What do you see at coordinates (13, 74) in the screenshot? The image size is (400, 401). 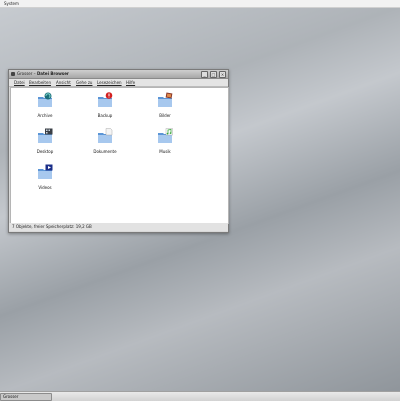 I see `folder-app-icon` at bounding box center [13, 74].